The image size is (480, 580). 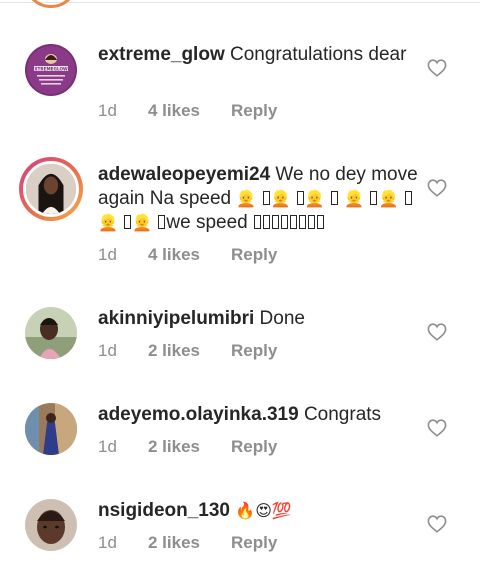 I want to click on avatar-image: XTREMEGLOW, so click(x=51, y=70).